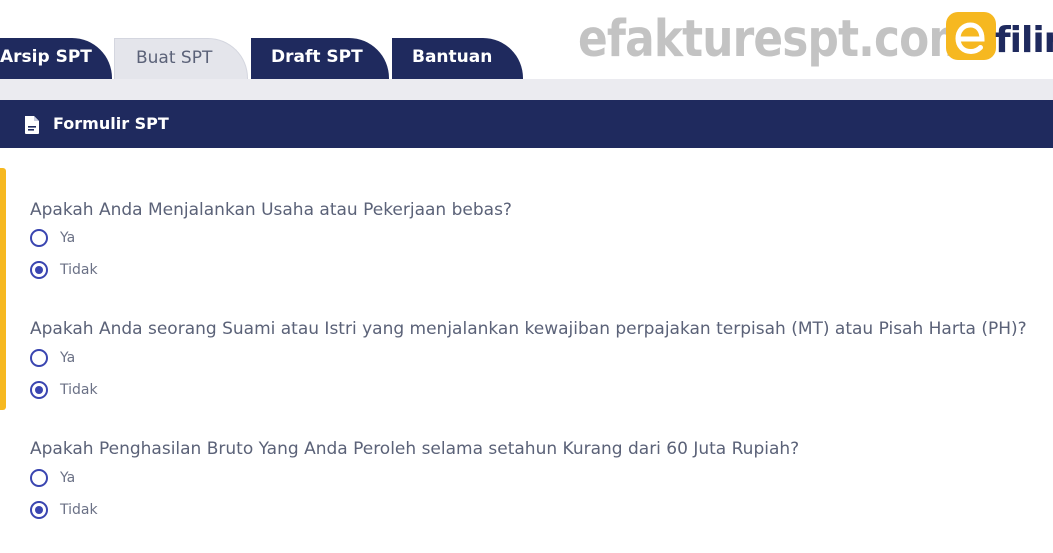  Describe the element at coordinates (776, 39) in the screenshot. I see `watermark-text: efakturespt.com` at that location.